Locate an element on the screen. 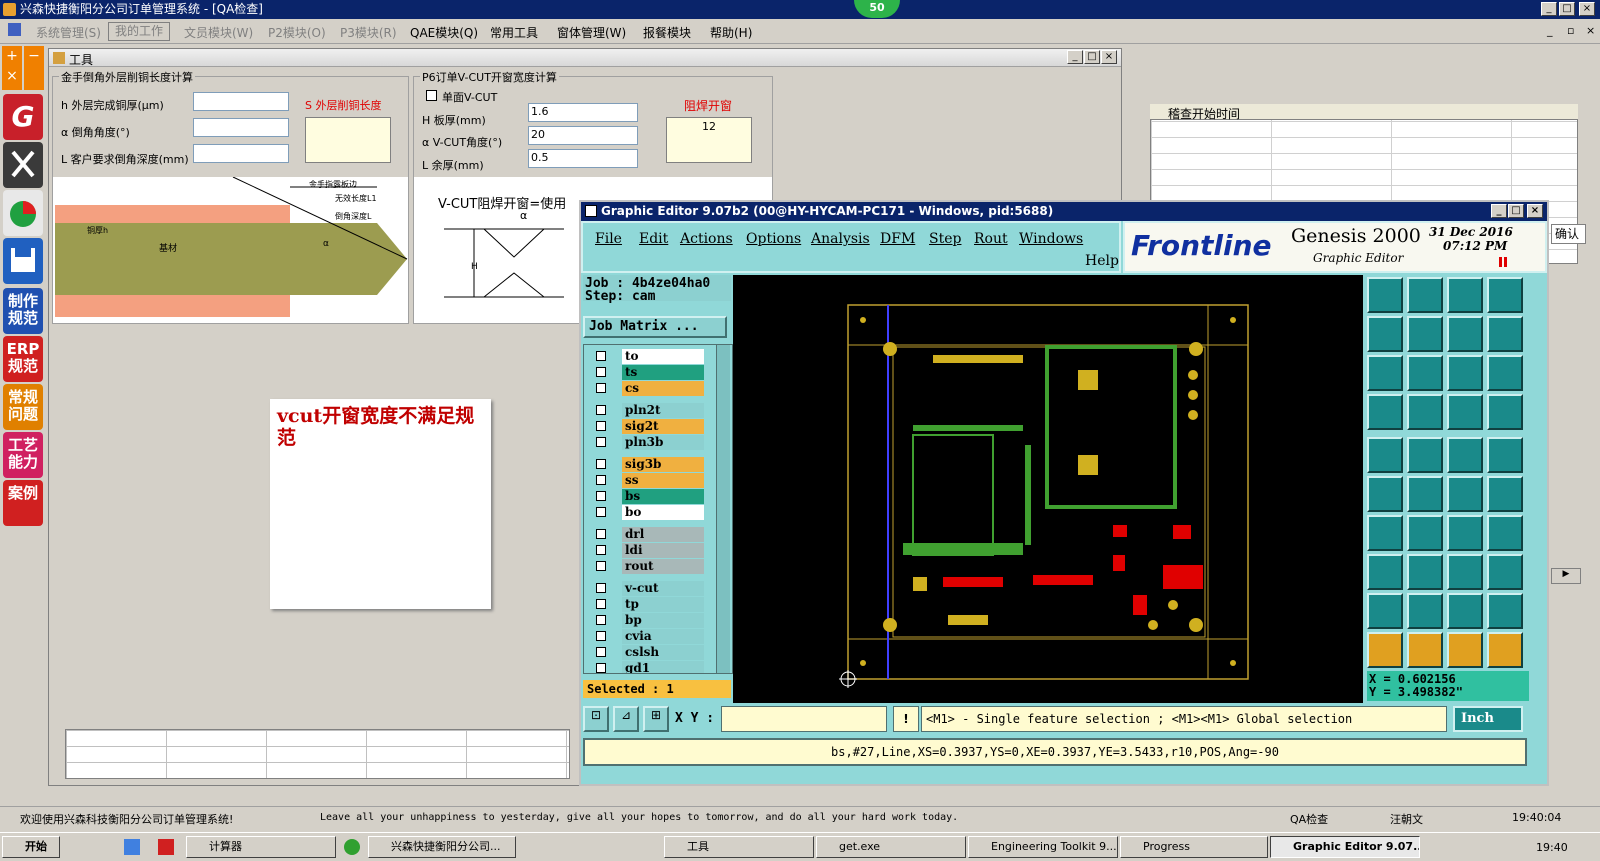 Image resolution: width=1600 pixels, height=861 pixels. results-grid is located at coordinates (317, 754).